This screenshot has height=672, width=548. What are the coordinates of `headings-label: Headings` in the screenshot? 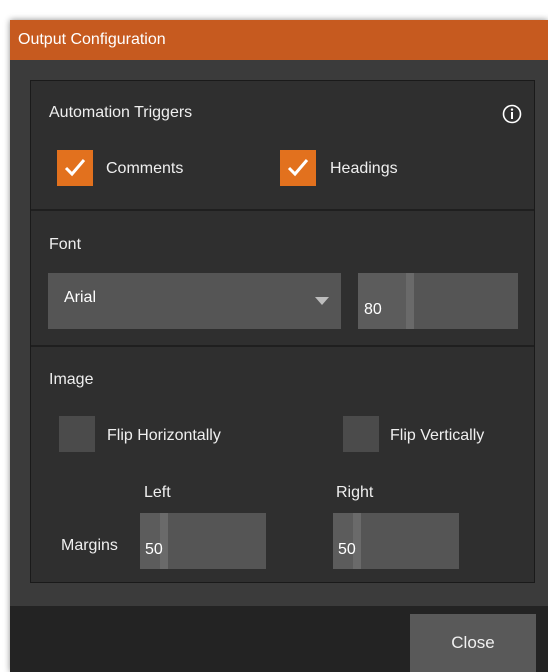 It's located at (364, 168).